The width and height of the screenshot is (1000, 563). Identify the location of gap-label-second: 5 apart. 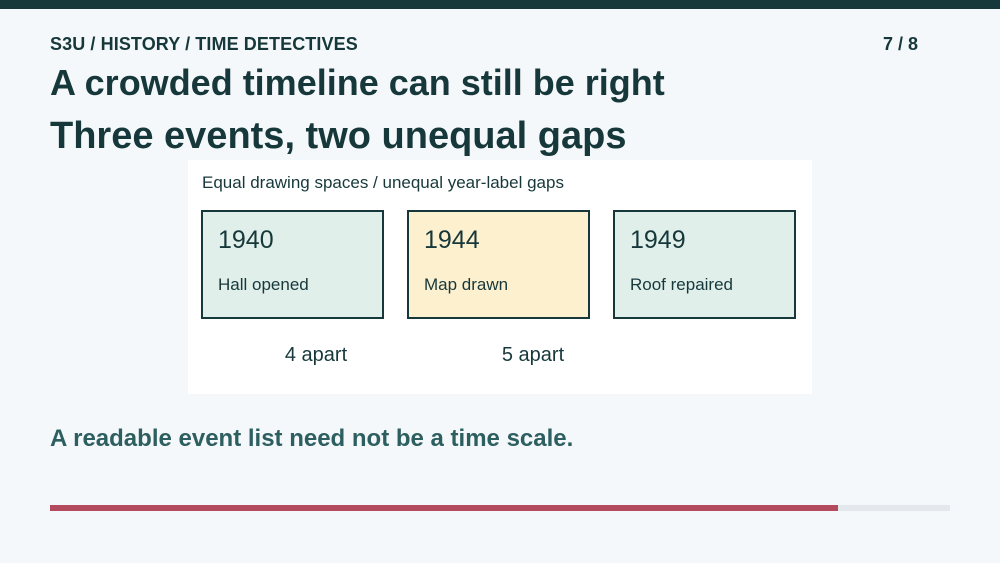
(533, 355).